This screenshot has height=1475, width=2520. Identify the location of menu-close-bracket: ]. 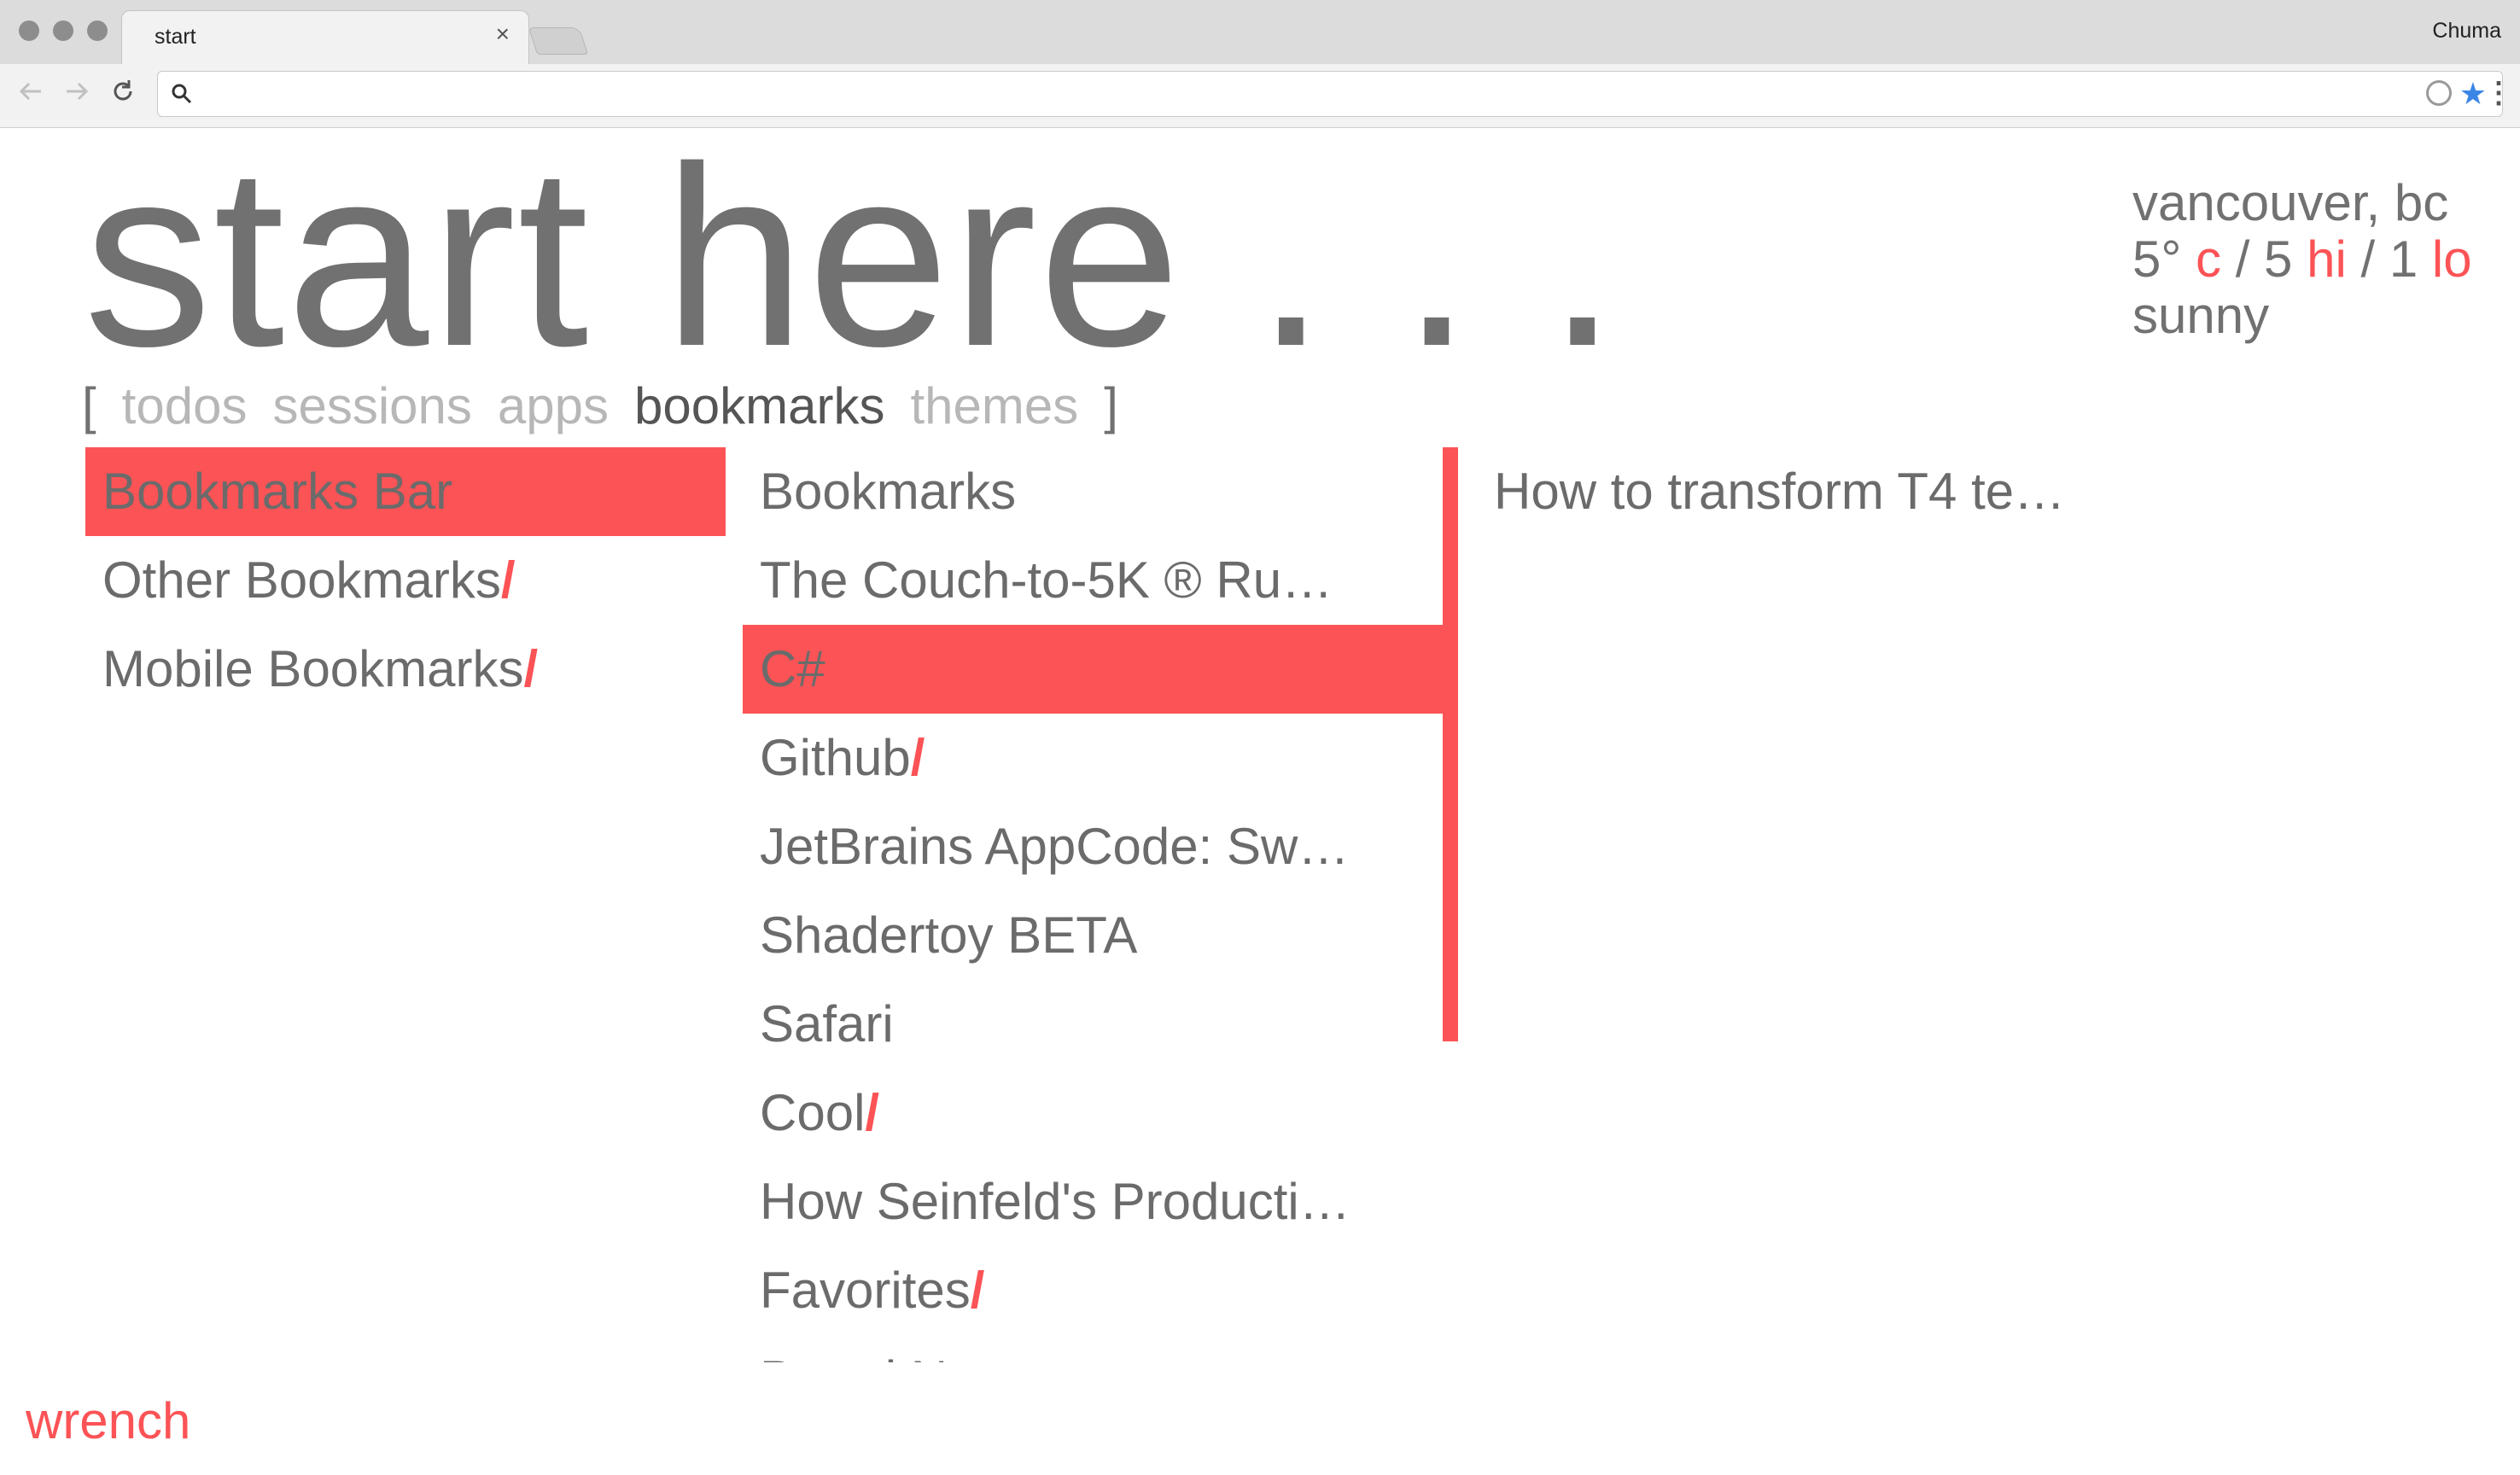
(1111, 405).